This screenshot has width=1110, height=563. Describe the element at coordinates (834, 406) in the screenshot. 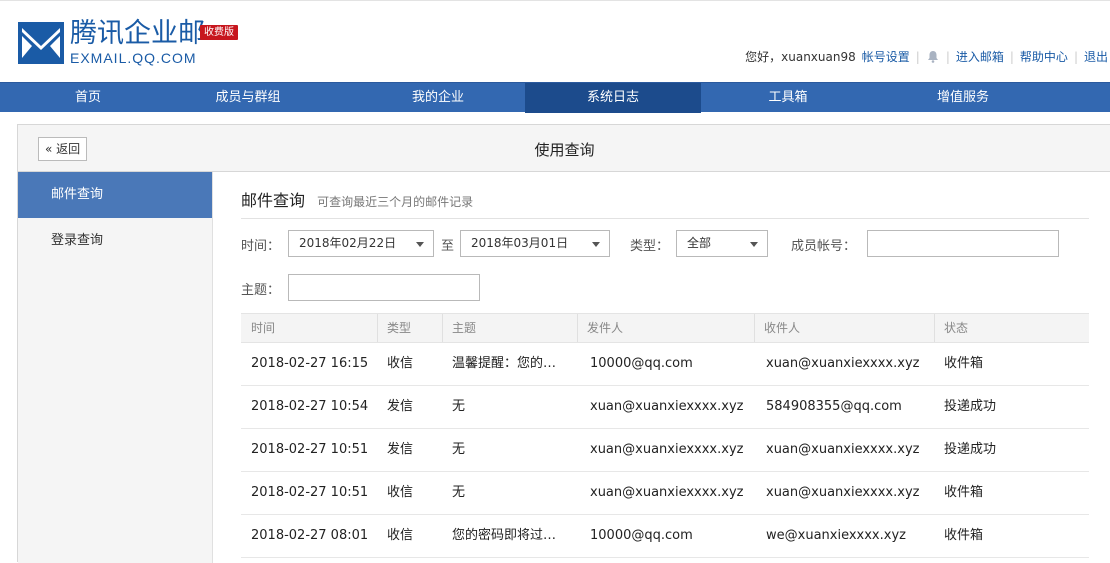

I see `cell-recipient: 584908355@qq.com` at that location.